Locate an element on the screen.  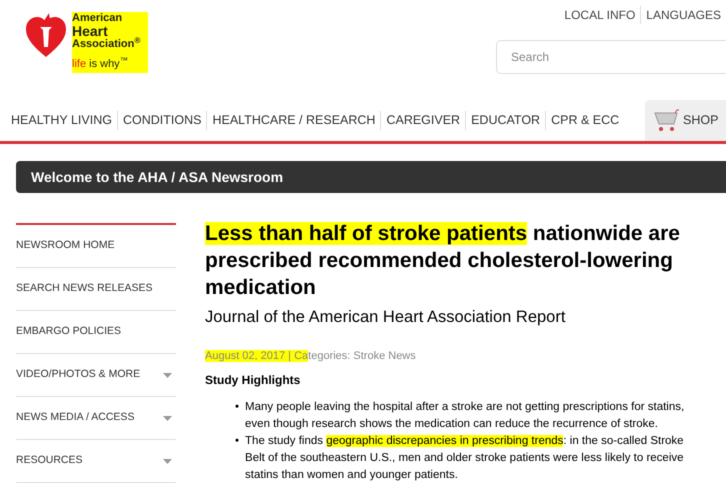
logo-wordmark: American Heart Association$^{®}$ life is why$^{™}$ is located at coordinates (110, 42).